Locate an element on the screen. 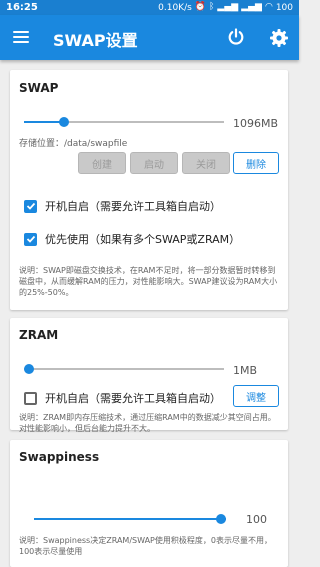 The image size is (320, 567). status-icons: 0.10K/s ⏰ ᛒ ▂▄▆ ▂▄▆ ◠ 100 is located at coordinates (225, 8).